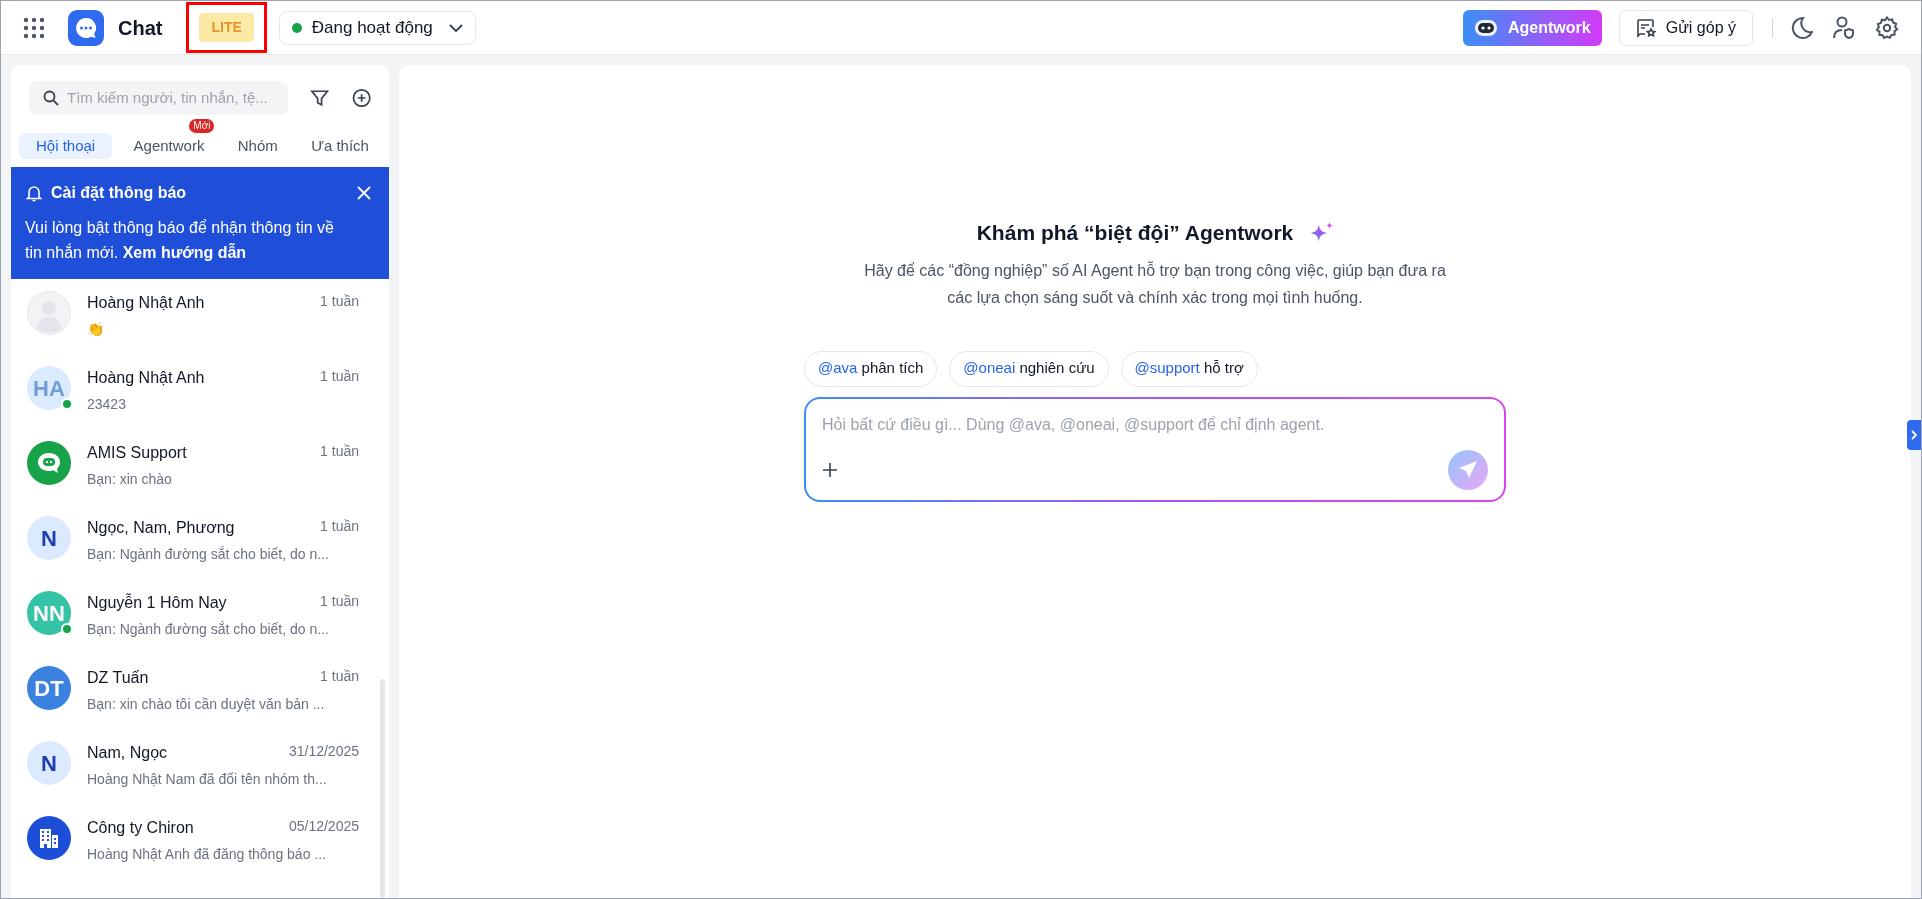  I want to click on agentwork-button: Agentwork, so click(1532, 27).